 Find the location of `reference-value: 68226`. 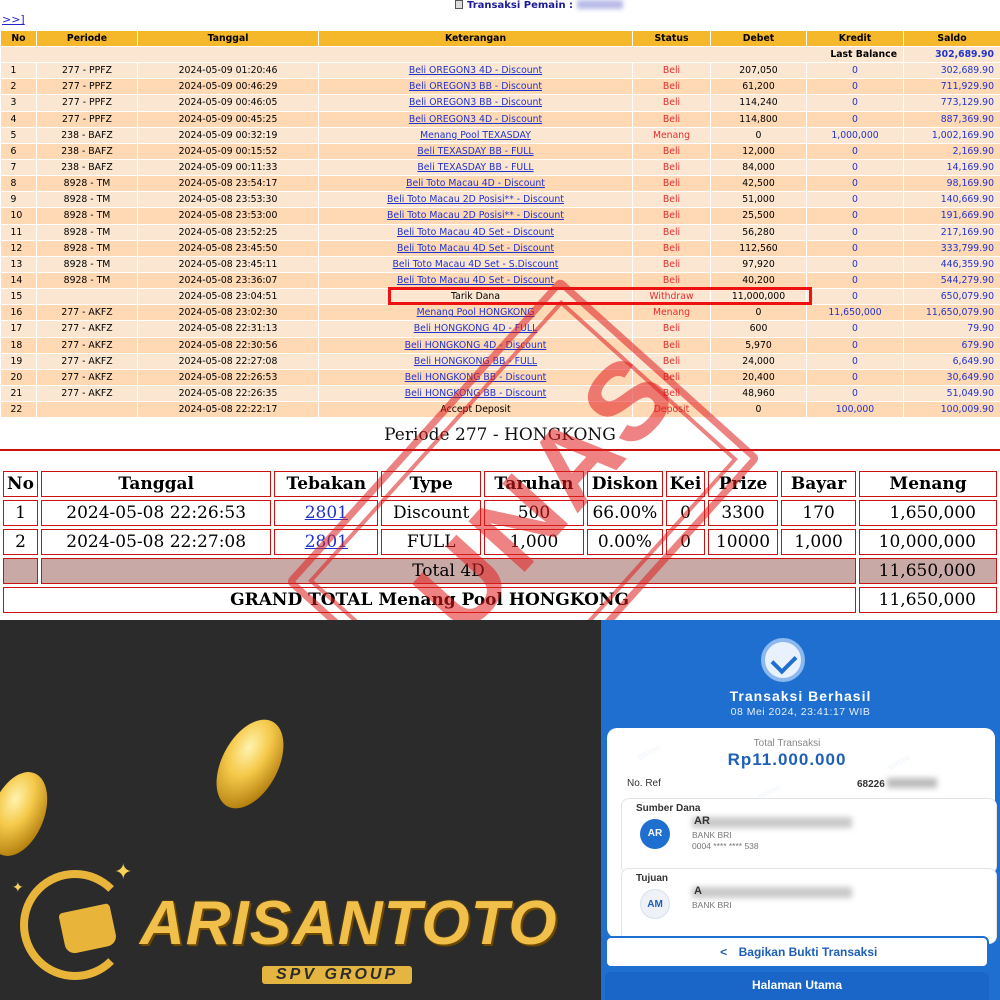

reference-value: 68226 is located at coordinates (897, 784).